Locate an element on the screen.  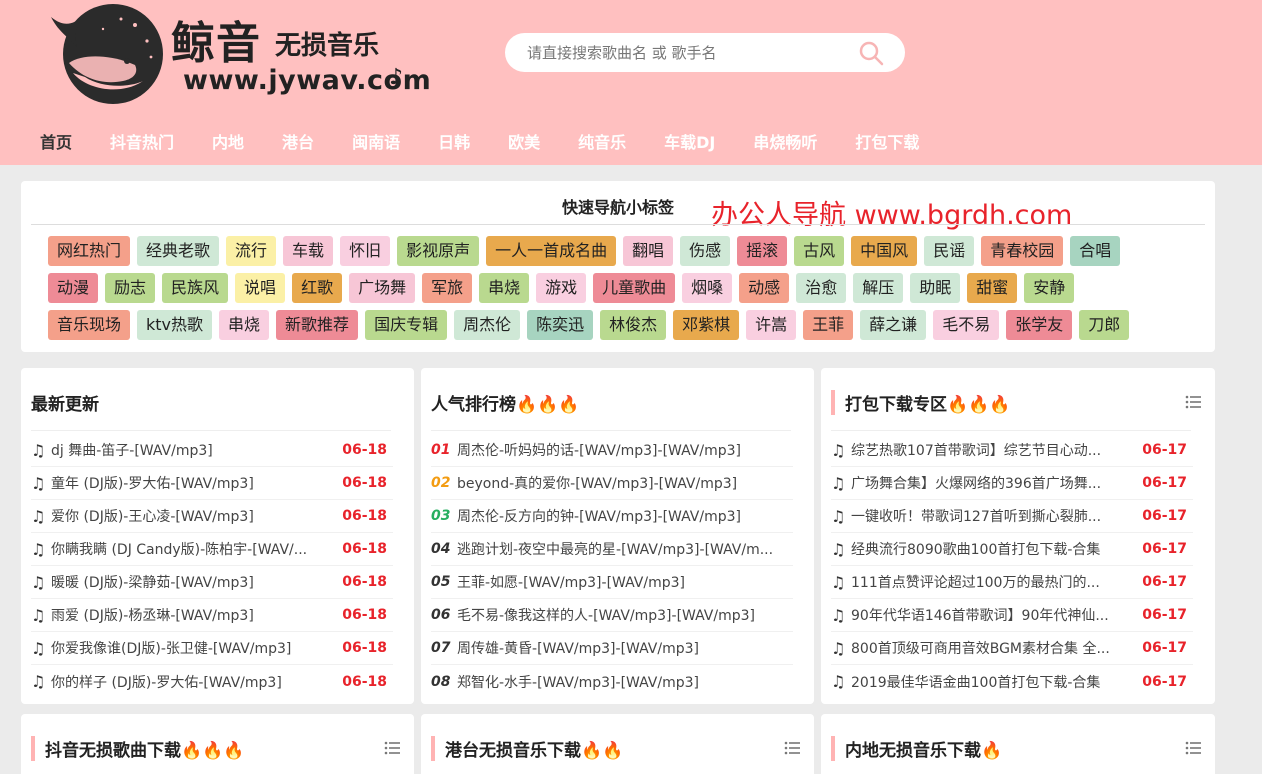
tag-link: 许嵩 is located at coordinates (771, 325).